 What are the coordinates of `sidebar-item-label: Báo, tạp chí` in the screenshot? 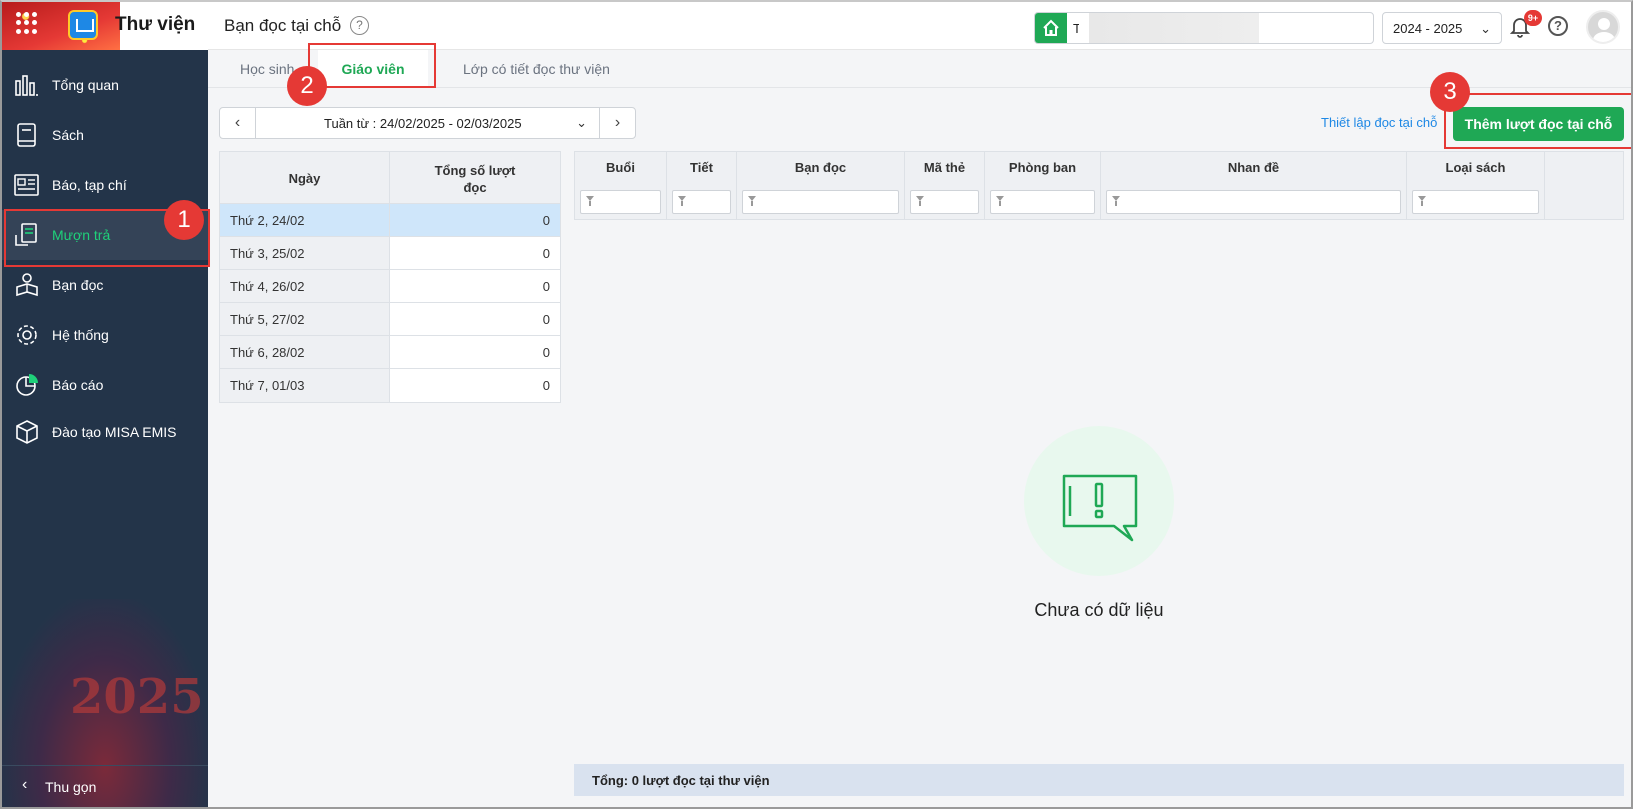 It's located at (89, 185).